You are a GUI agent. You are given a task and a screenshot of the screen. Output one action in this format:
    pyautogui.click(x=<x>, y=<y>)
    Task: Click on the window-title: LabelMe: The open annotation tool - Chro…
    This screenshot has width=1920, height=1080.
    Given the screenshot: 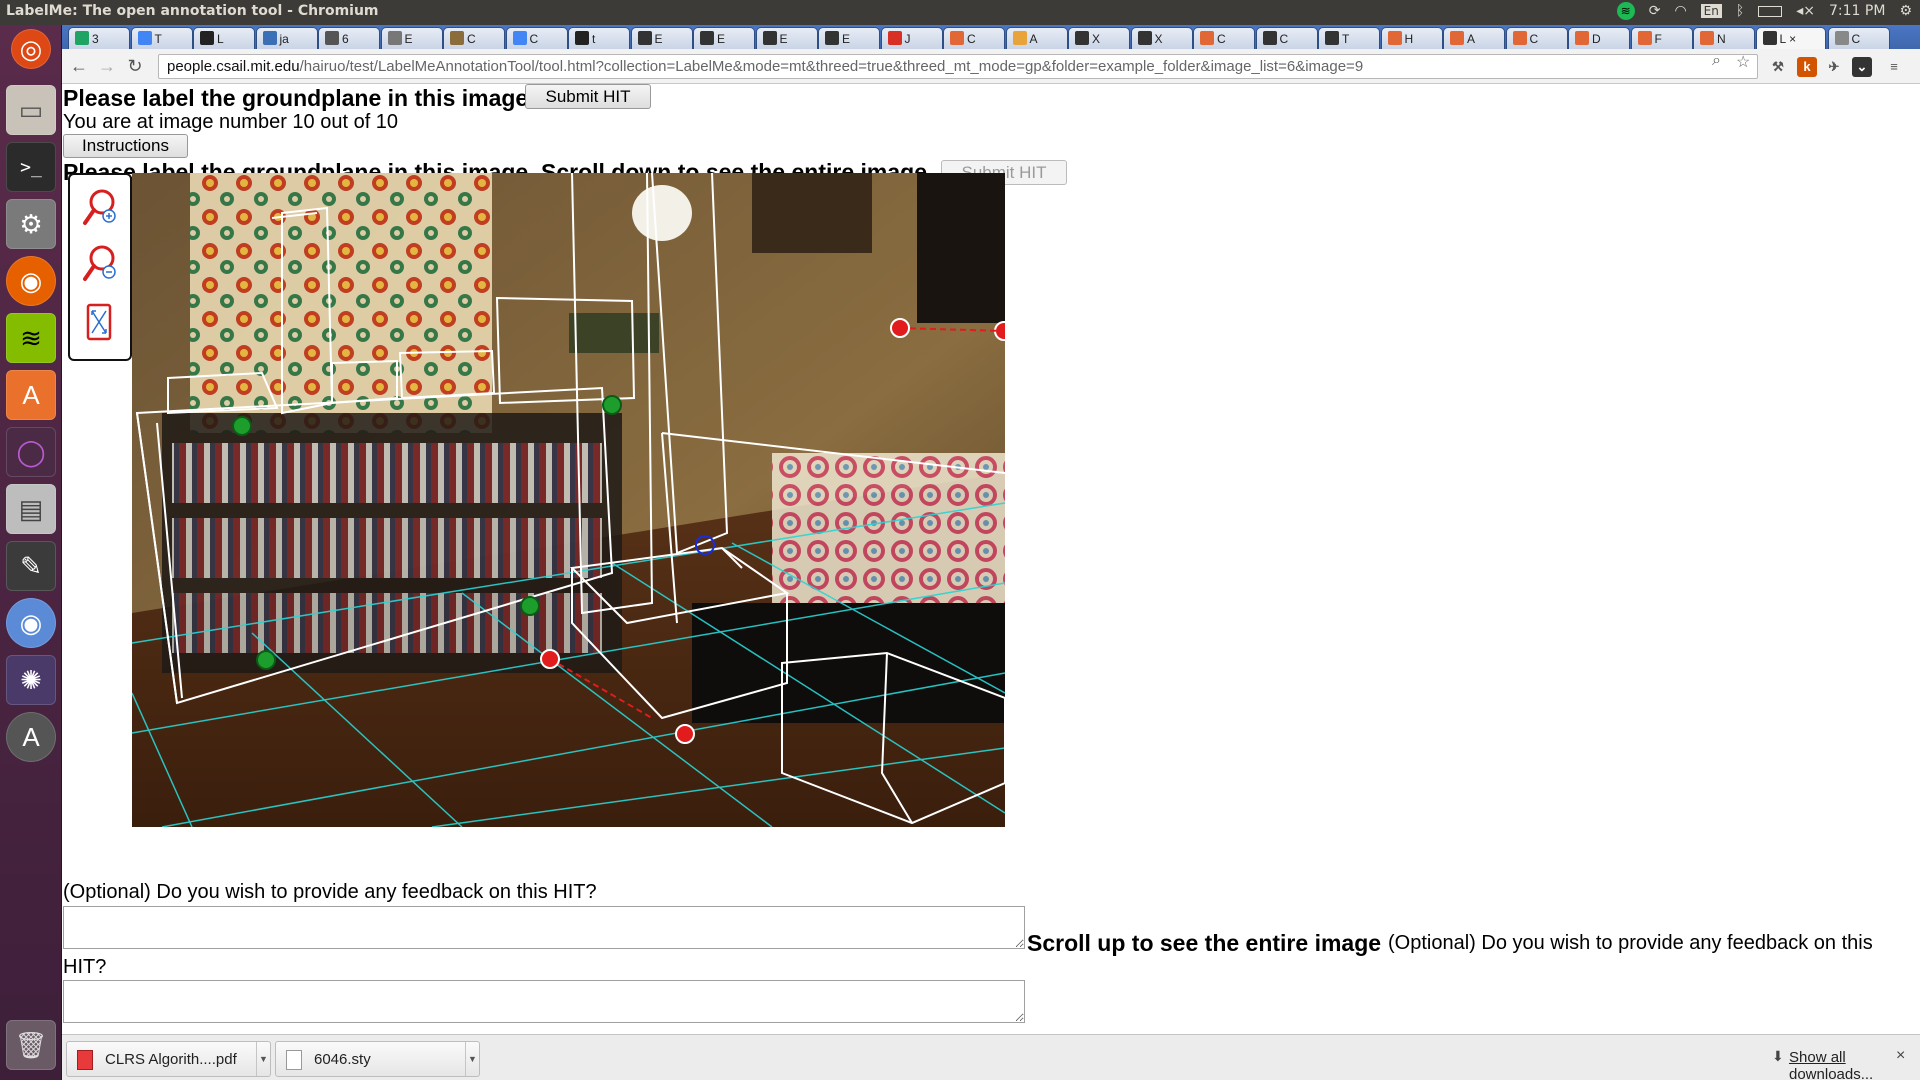 What is the action you would take?
    pyautogui.click(x=192, y=11)
    